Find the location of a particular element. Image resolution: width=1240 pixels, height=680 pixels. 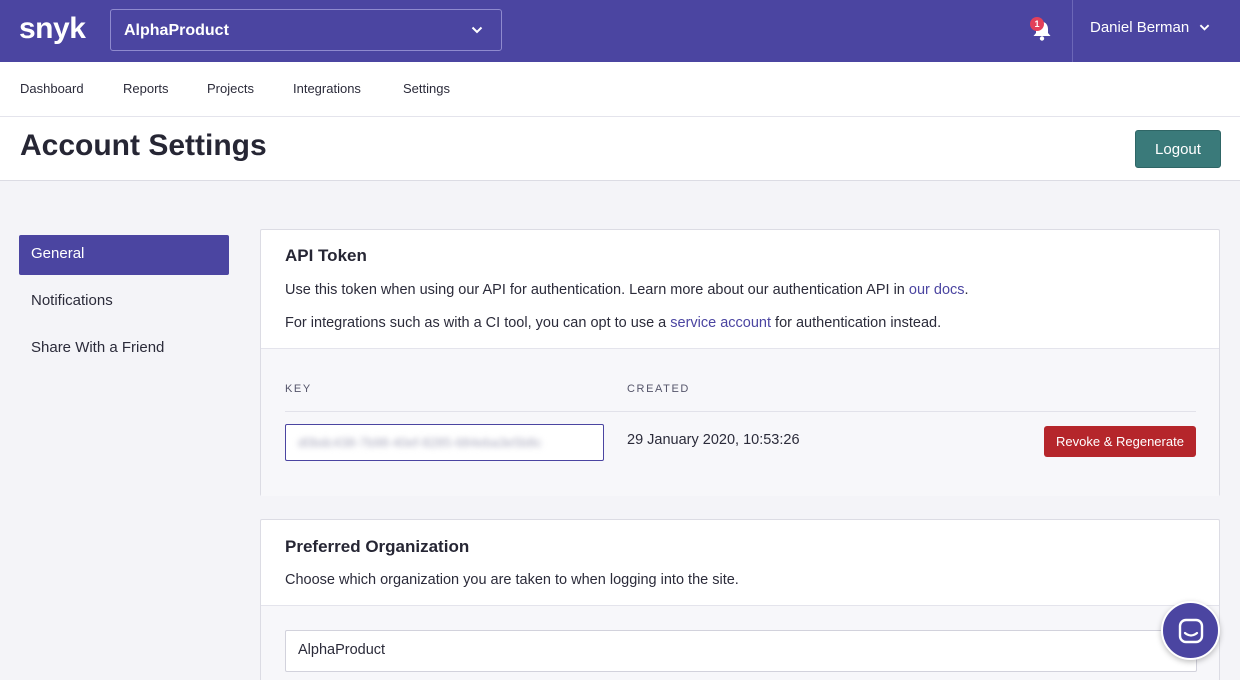

snyk-logo: snyk is located at coordinates (52, 29).